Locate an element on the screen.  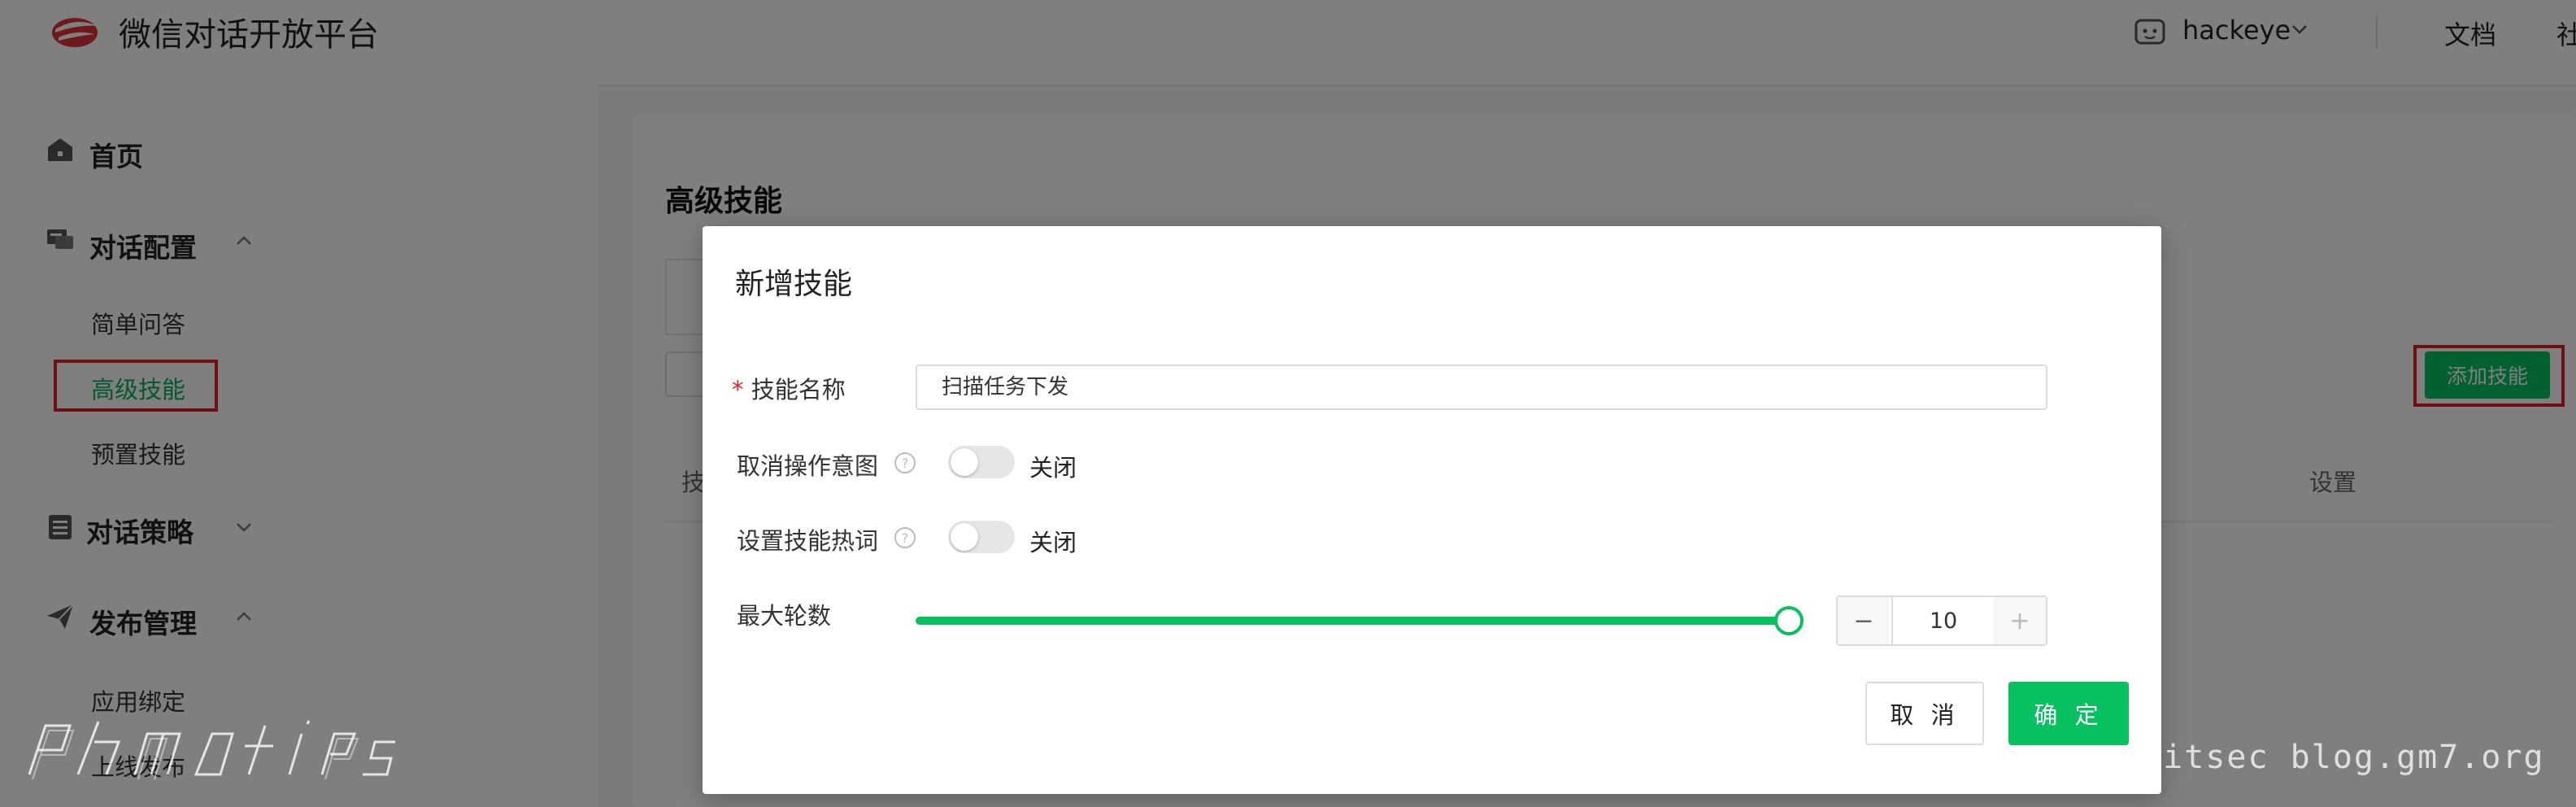
hotword-label: 设置技能热词 is located at coordinates (808, 541).